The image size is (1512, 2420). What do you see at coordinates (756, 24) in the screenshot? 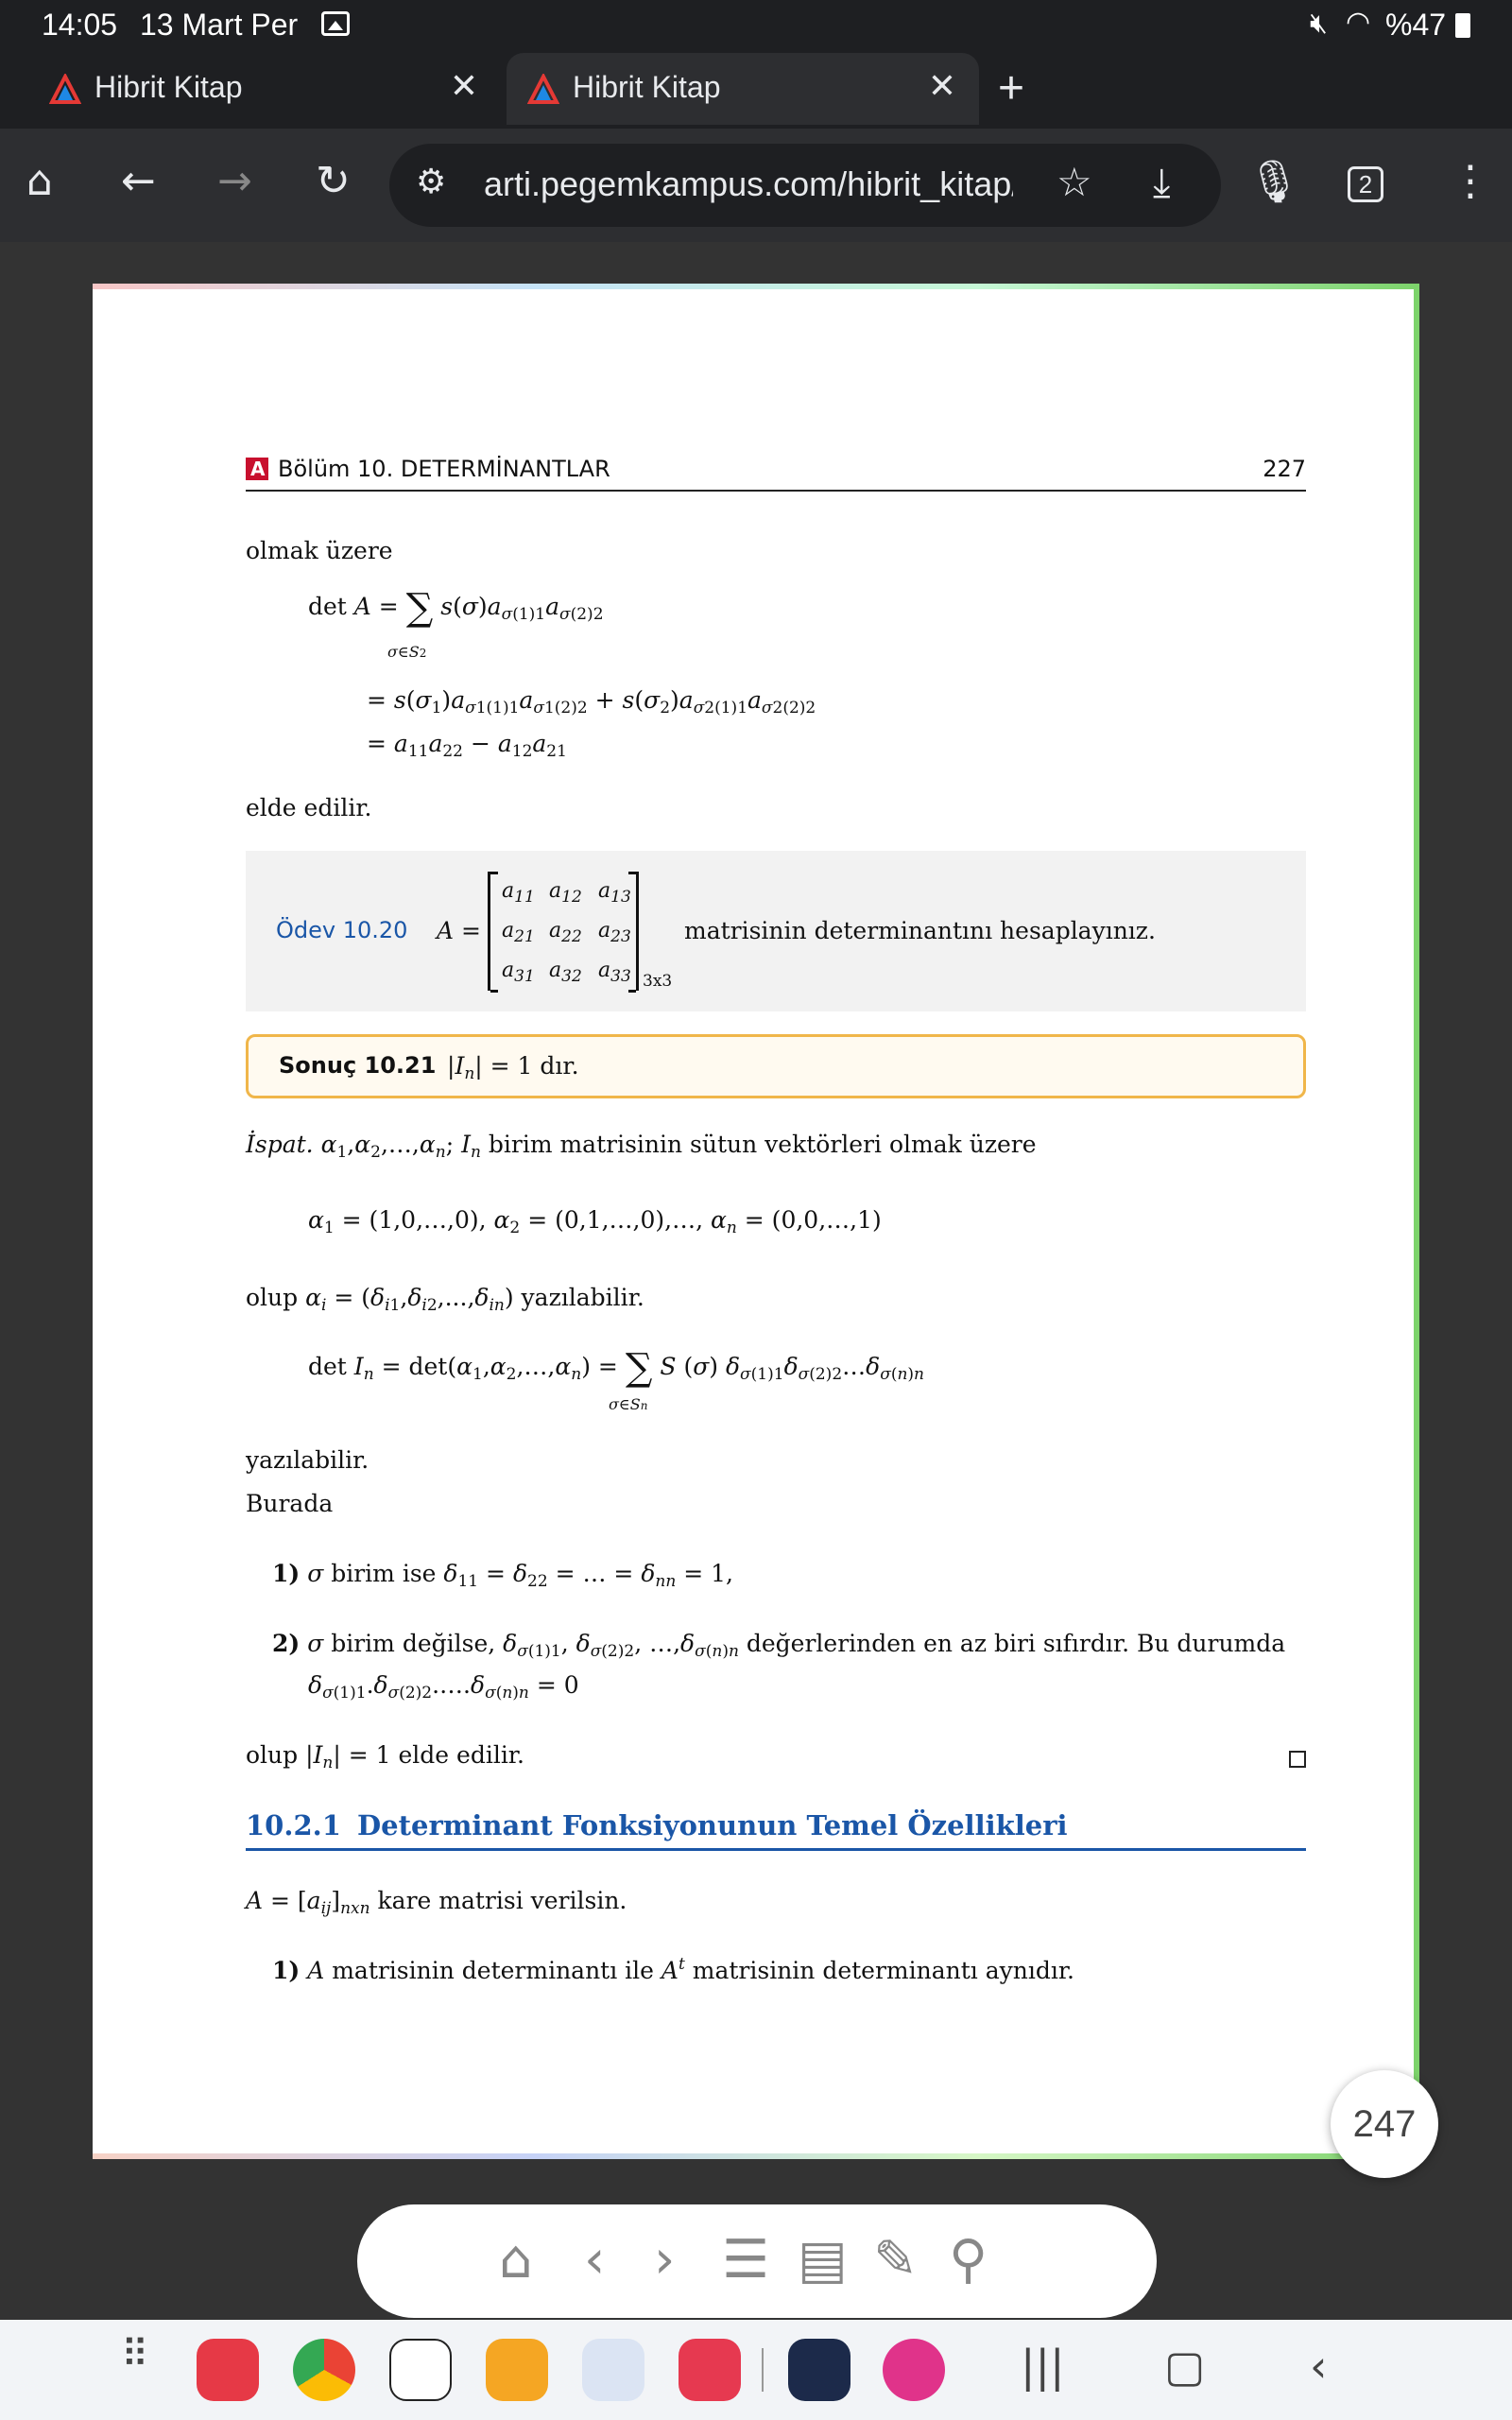
I see `status-bar: 14:05 13 Mart Per 🔇︎ ◠ %47` at bounding box center [756, 24].